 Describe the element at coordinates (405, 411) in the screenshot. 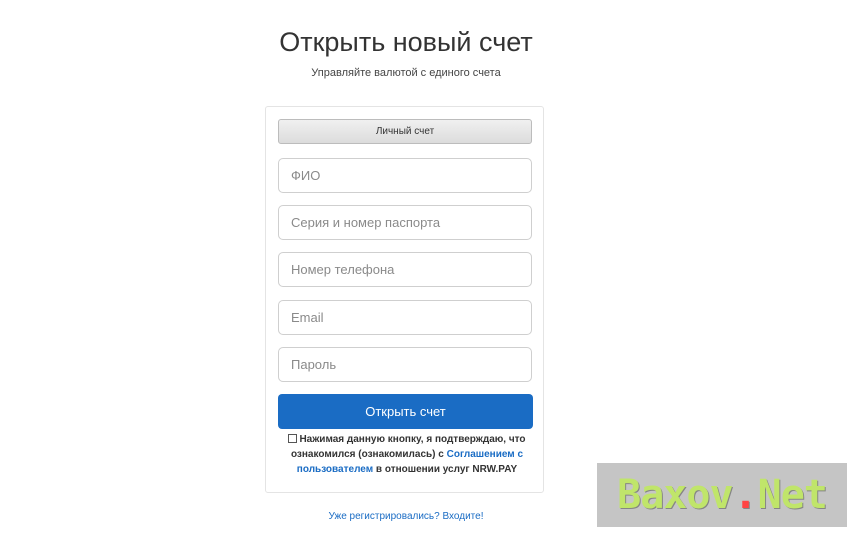

I see `open-account-button: Открыть счет` at that location.